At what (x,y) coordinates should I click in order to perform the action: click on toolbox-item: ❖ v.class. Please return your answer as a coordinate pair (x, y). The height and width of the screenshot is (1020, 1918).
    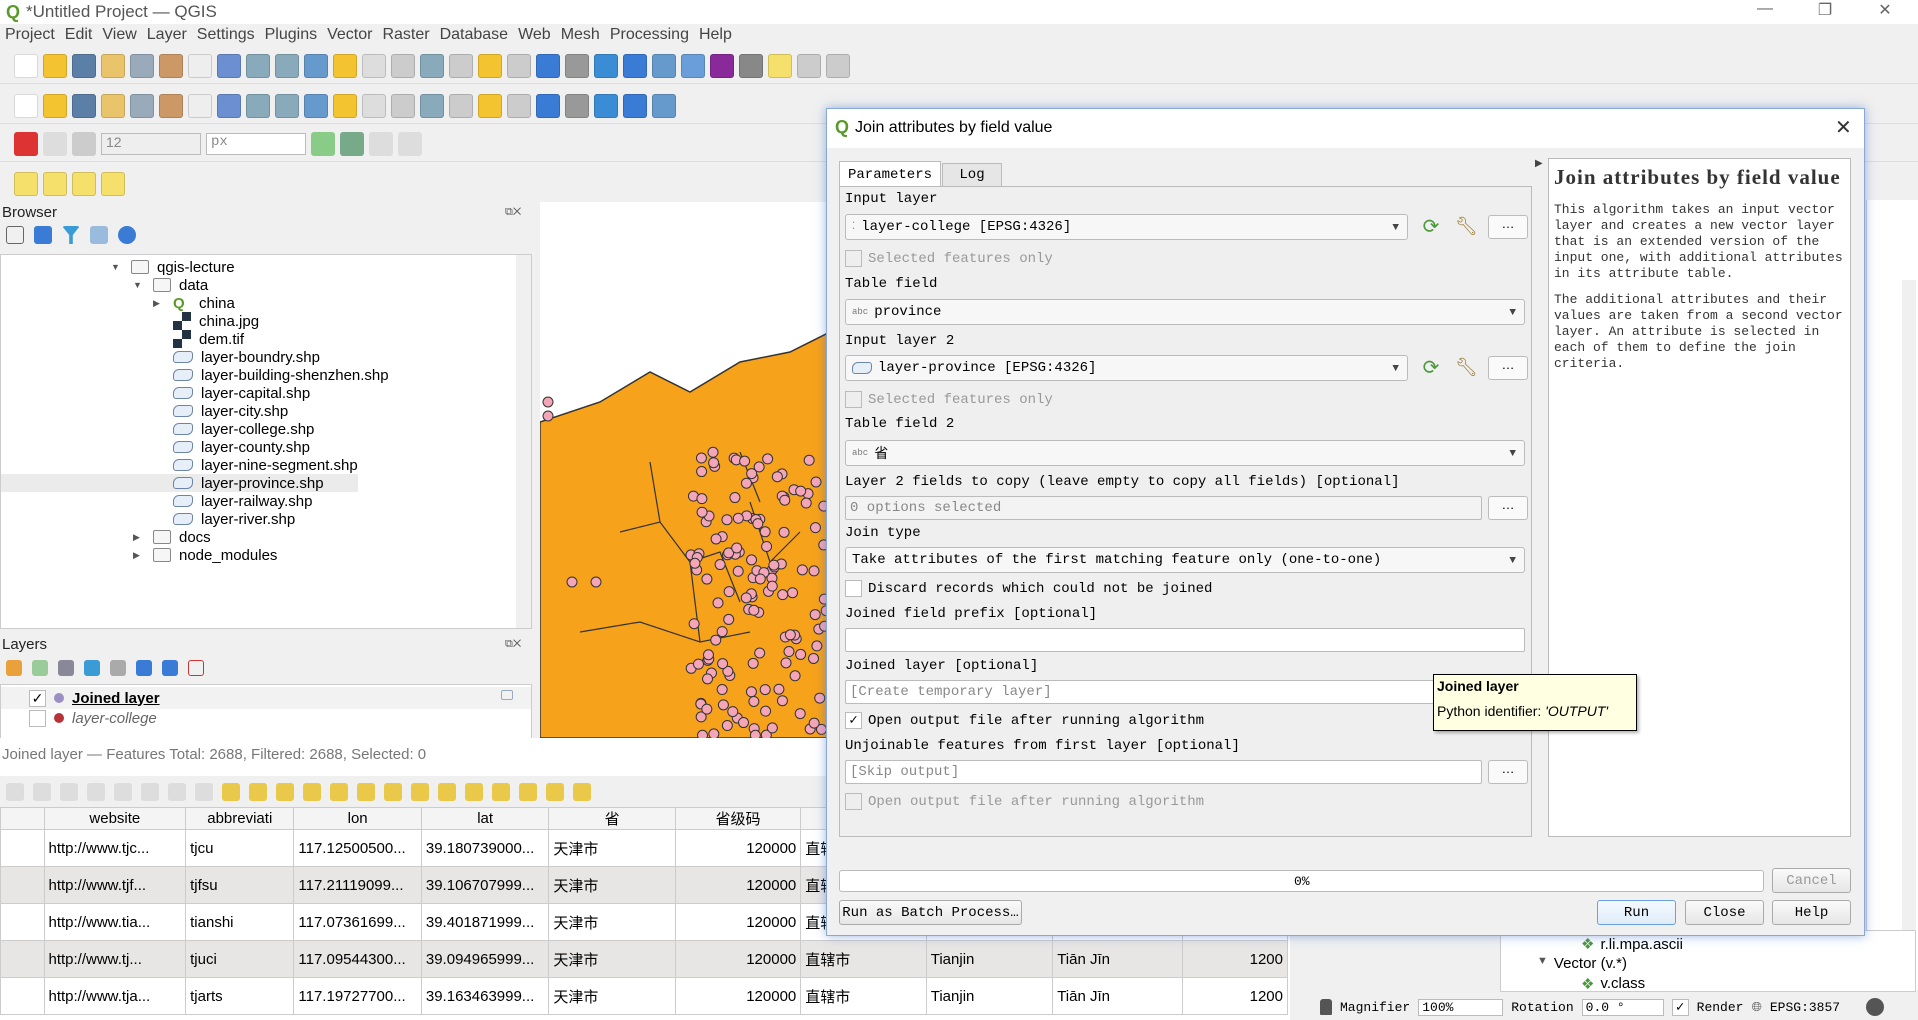
    Looking at the image, I should click on (1613, 984).